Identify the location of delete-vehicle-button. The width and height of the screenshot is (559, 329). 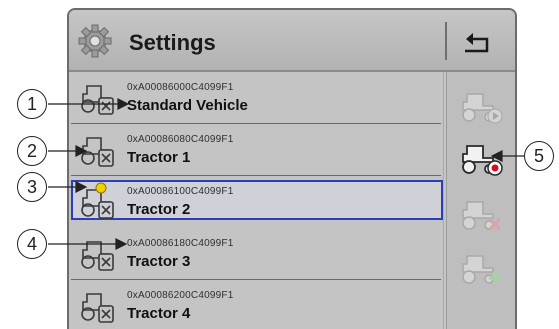
(481, 213).